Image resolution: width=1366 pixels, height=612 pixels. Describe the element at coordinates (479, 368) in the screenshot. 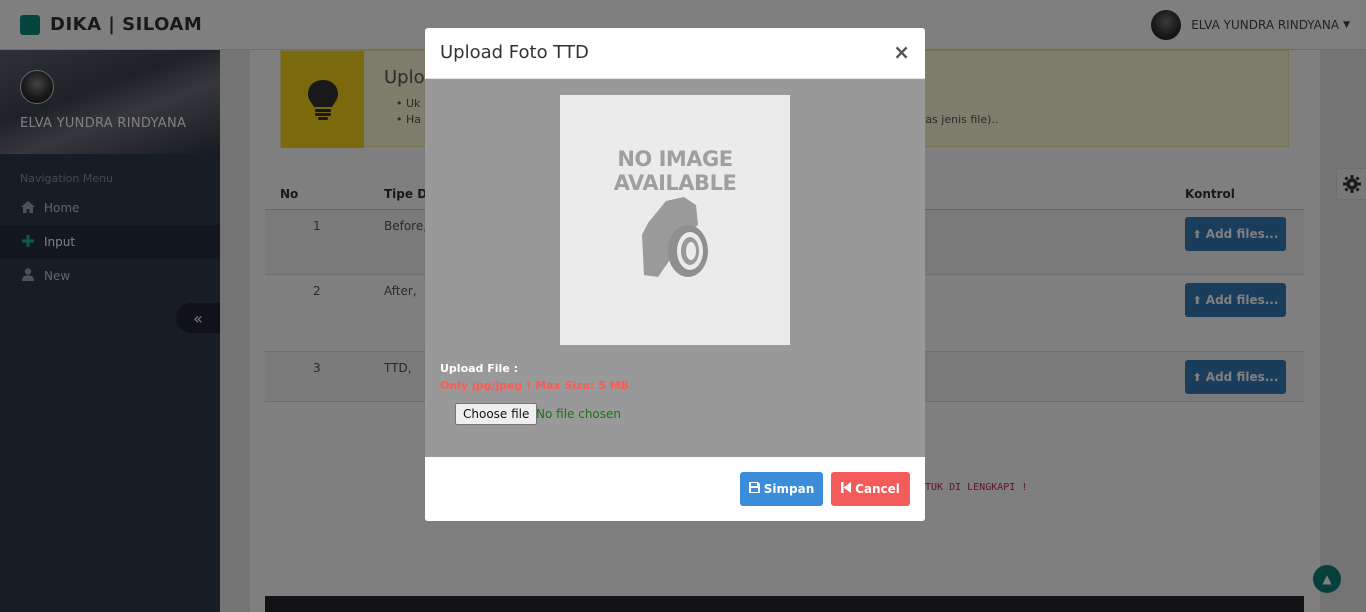

I see `upload-file-label: Upload File :` at that location.